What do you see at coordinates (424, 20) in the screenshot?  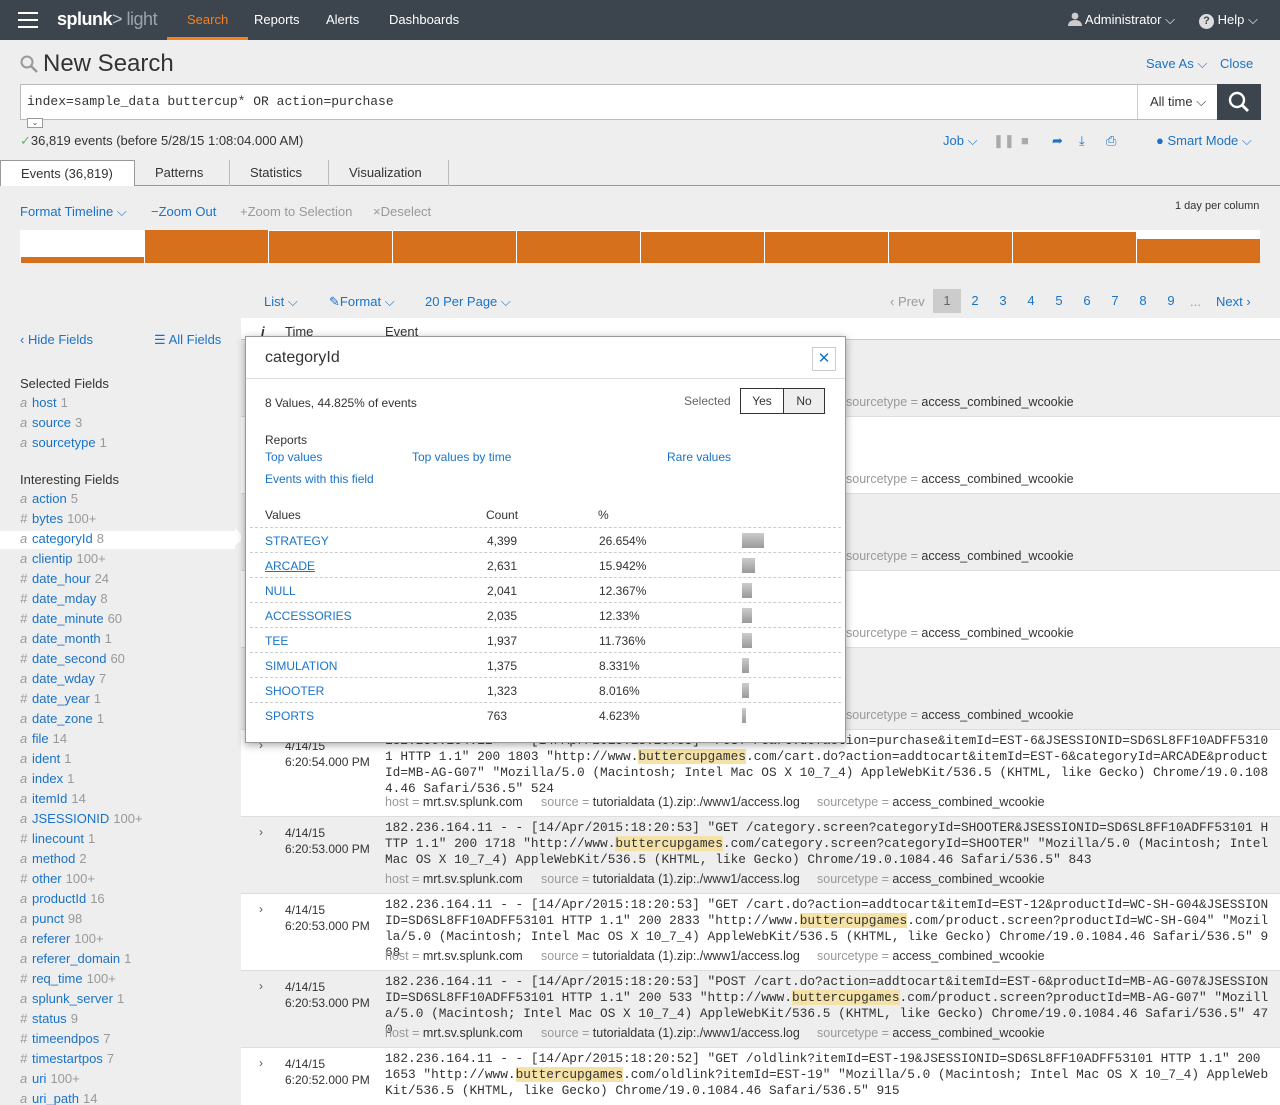 I see `nav-dashboards: Dashboards` at bounding box center [424, 20].